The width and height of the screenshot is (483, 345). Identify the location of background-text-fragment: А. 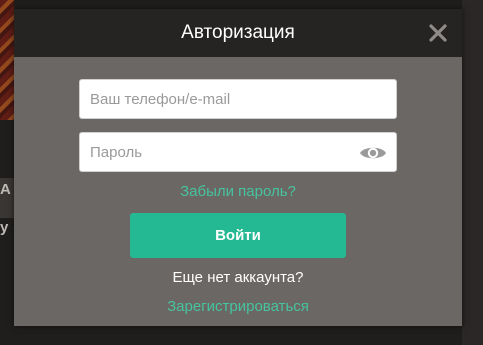
(5, 189).